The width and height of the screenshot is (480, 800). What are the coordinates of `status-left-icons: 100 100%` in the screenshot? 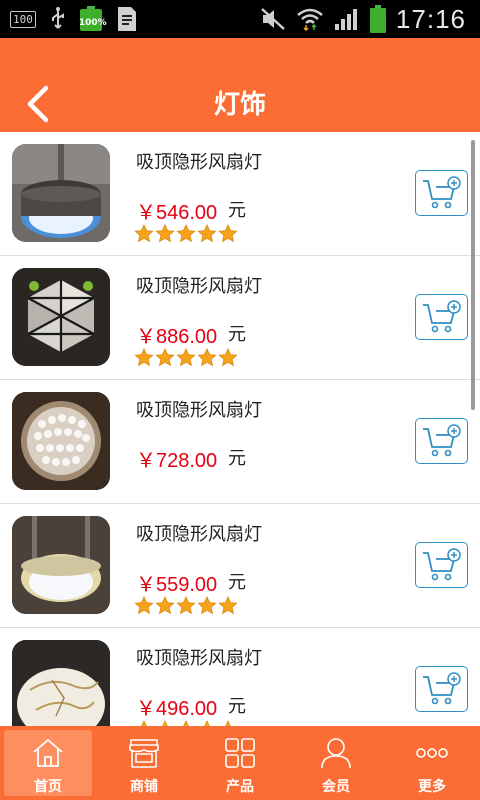 It's located at (74, 19).